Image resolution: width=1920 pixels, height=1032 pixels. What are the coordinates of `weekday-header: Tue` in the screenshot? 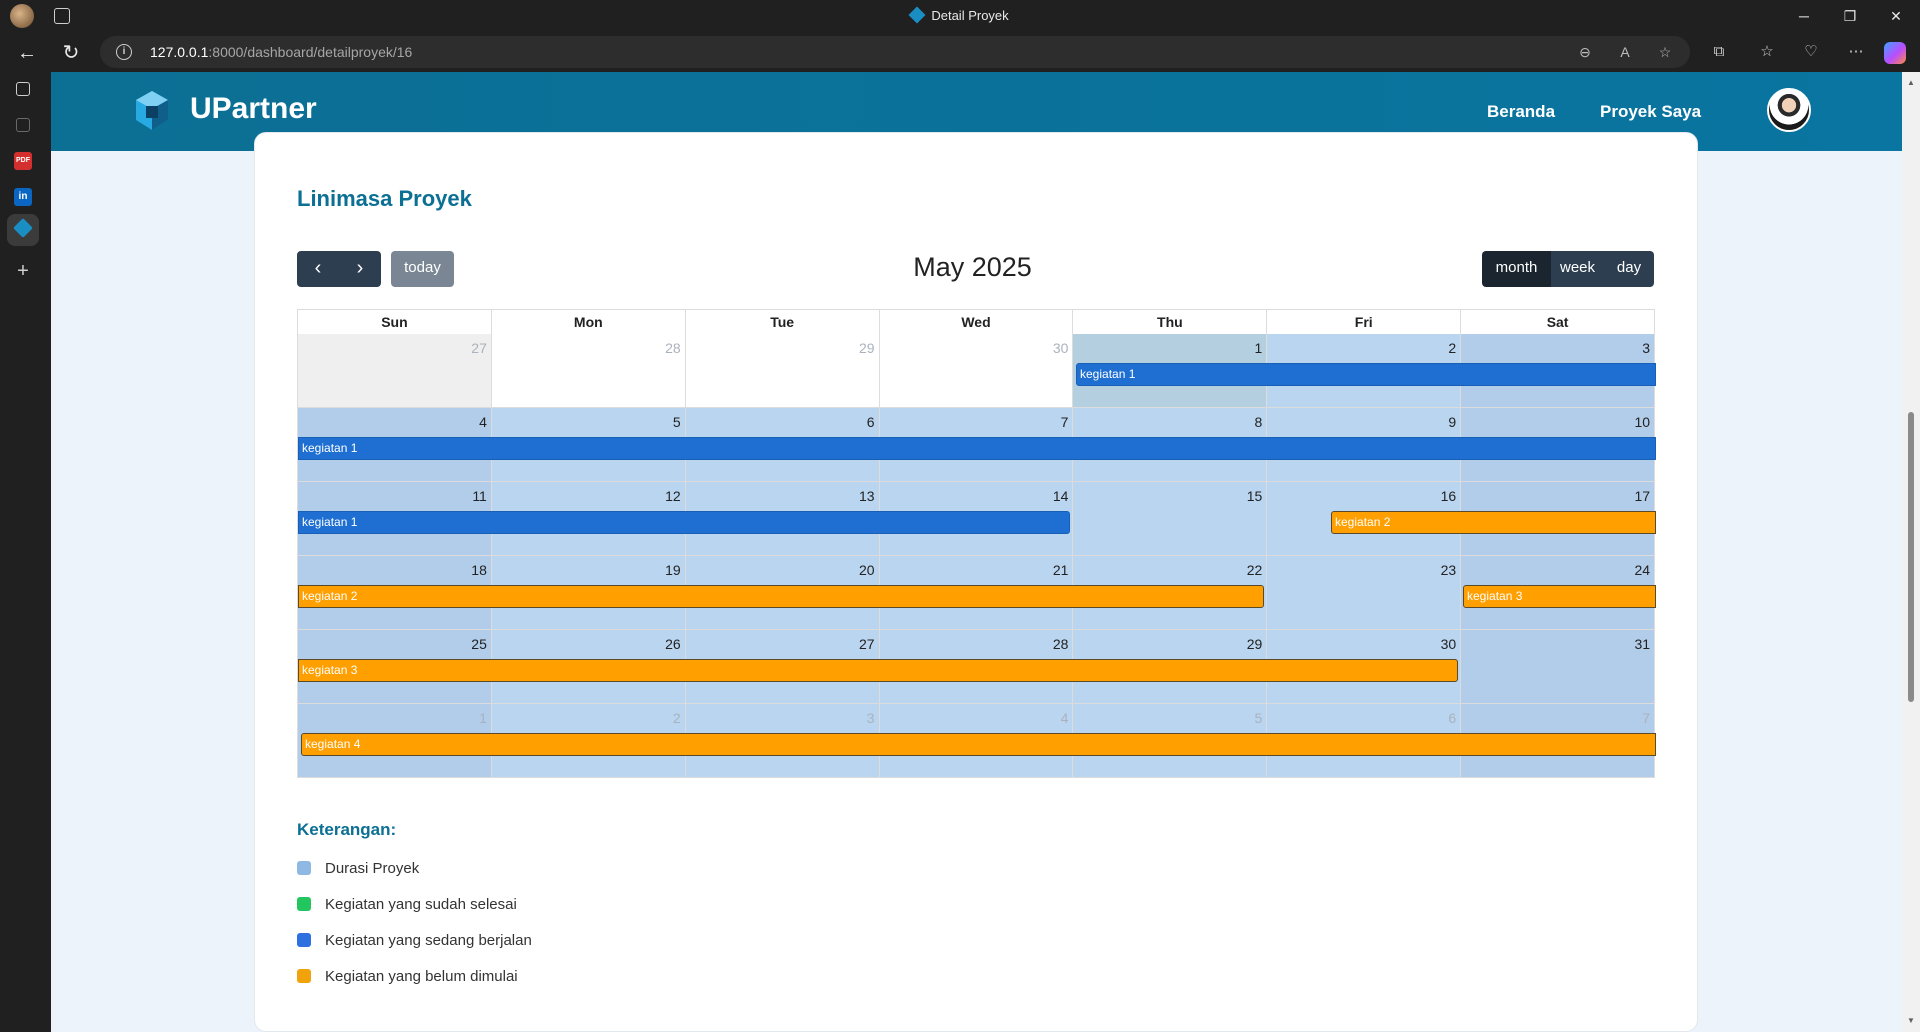 It's located at (783, 322).